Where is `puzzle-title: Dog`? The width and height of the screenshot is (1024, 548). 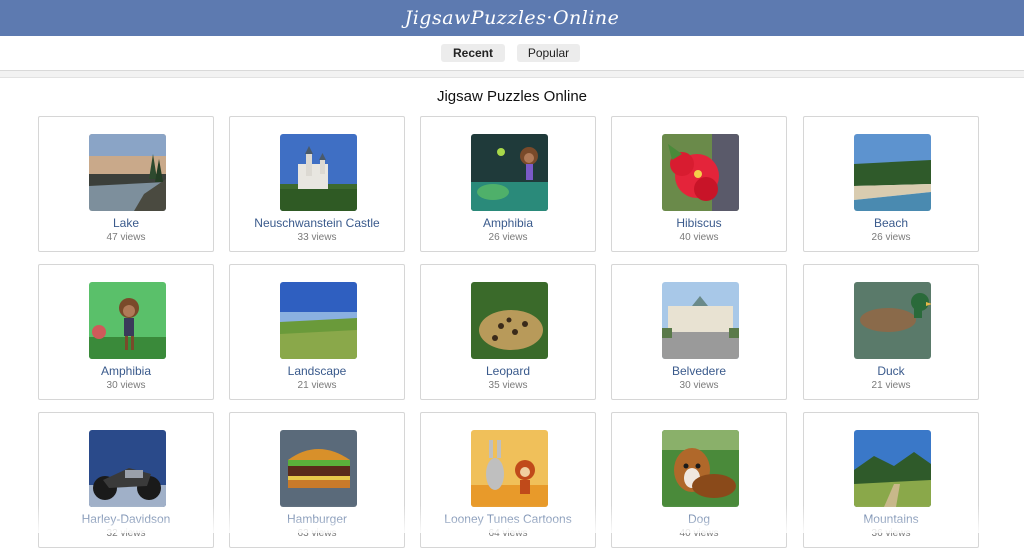
puzzle-title: Dog is located at coordinates (699, 519).